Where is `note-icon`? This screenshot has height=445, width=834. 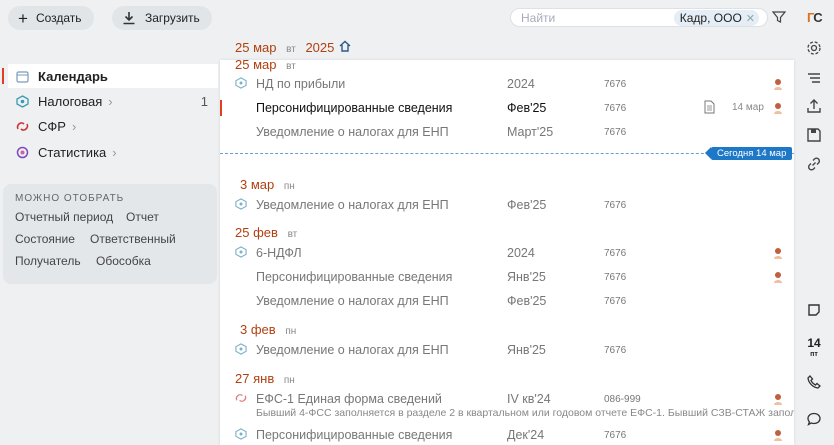 note-icon is located at coordinates (814, 310).